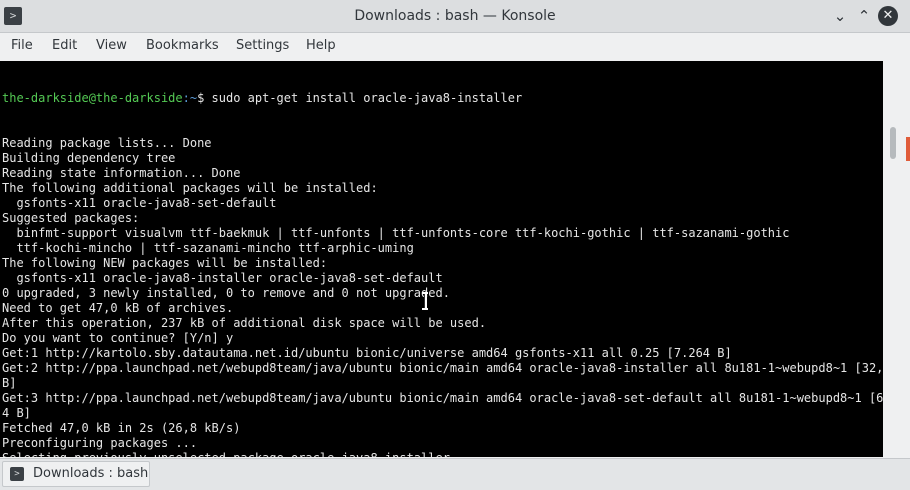  What do you see at coordinates (455, 46) in the screenshot?
I see `menu-bar: File Edit View Bookmarks Settings Help` at bounding box center [455, 46].